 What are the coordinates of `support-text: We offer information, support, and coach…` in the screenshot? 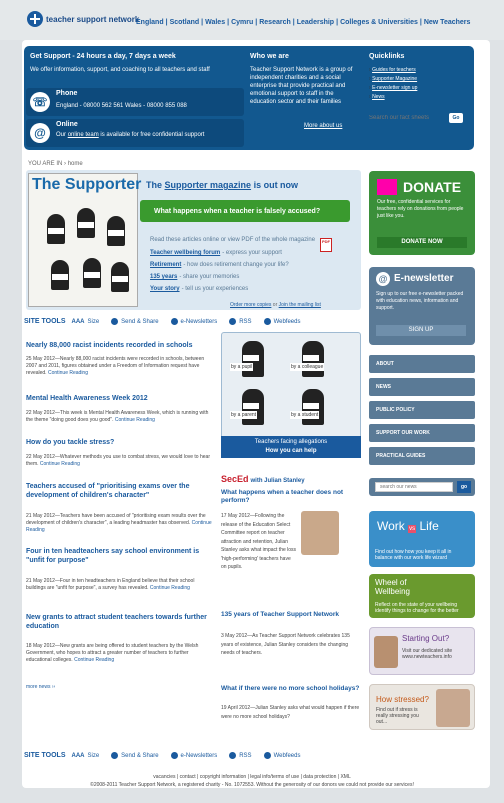 It's located at (120, 70).